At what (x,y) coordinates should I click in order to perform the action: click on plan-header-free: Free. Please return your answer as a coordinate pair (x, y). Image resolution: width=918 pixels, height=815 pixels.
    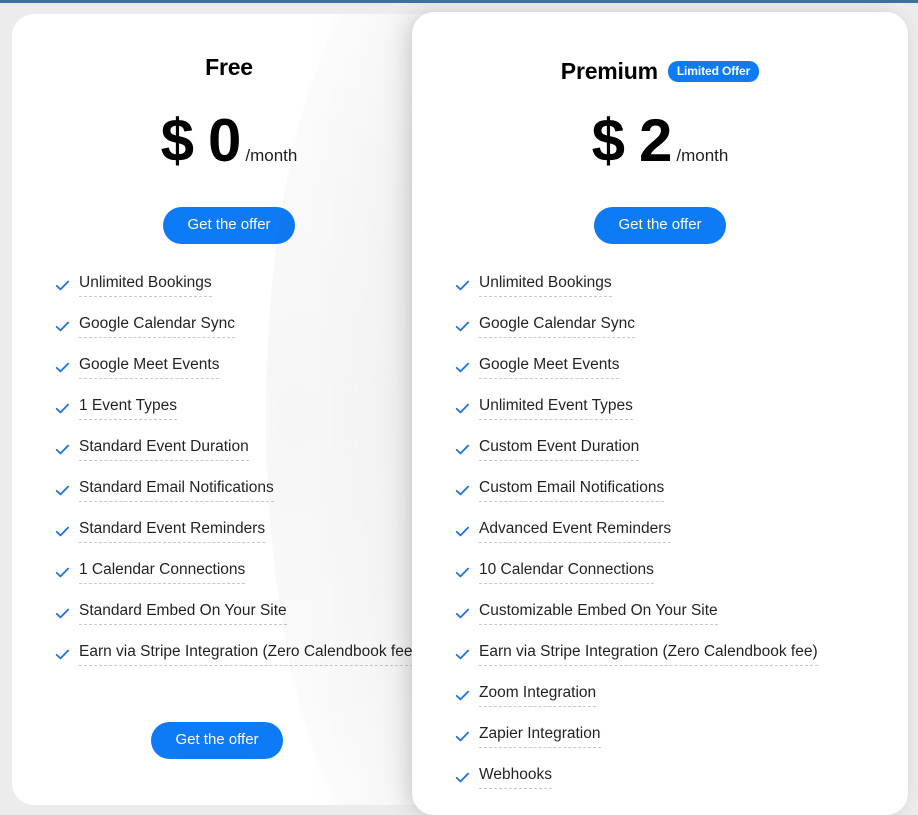
    Looking at the image, I should click on (229, 67).